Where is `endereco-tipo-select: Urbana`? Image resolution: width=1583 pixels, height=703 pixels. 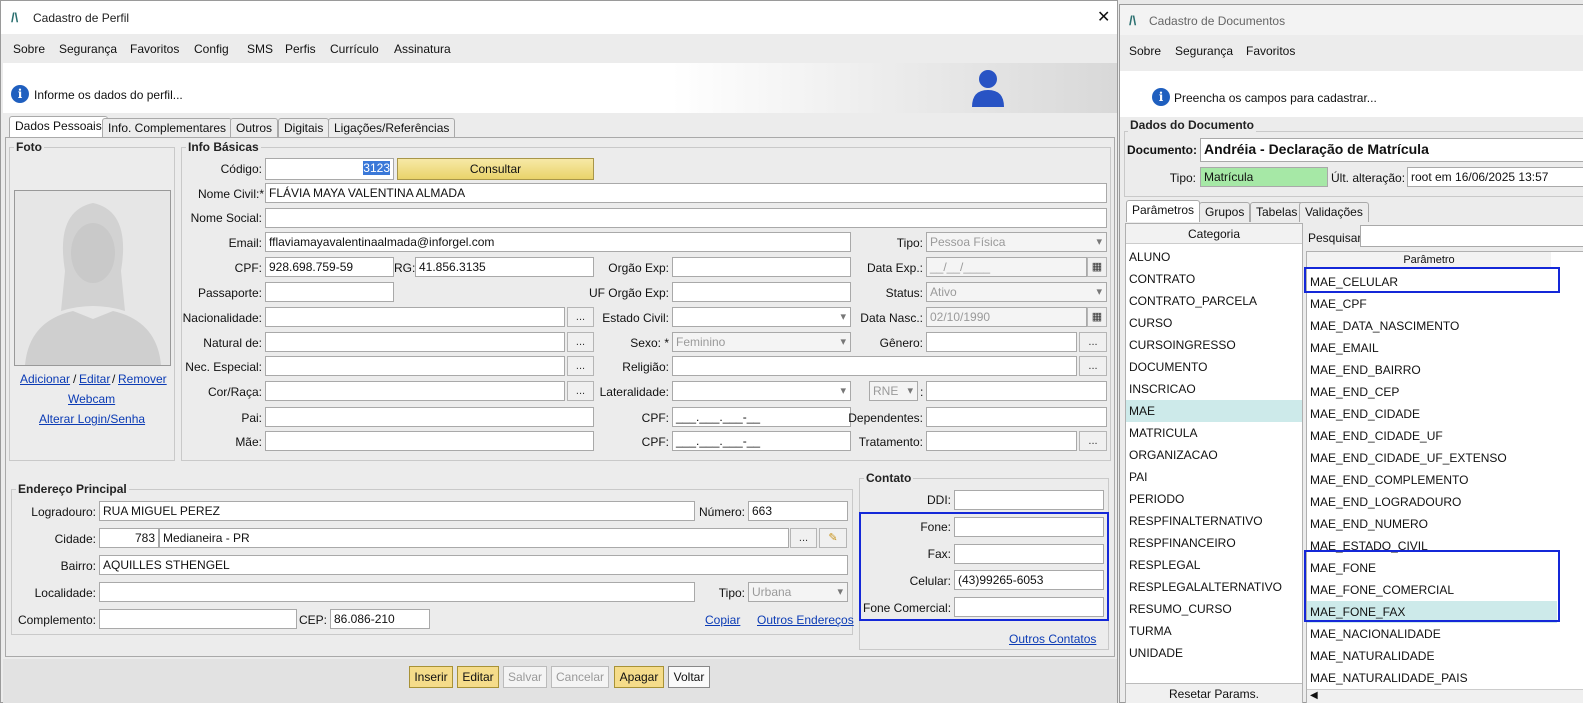
endereco-tipo-select: Urbana is located at coordinates (798, 592).